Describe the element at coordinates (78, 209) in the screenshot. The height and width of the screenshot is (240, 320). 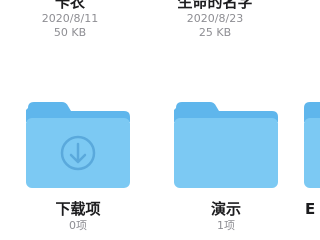
I see `folder-name: 下载项` at that location.